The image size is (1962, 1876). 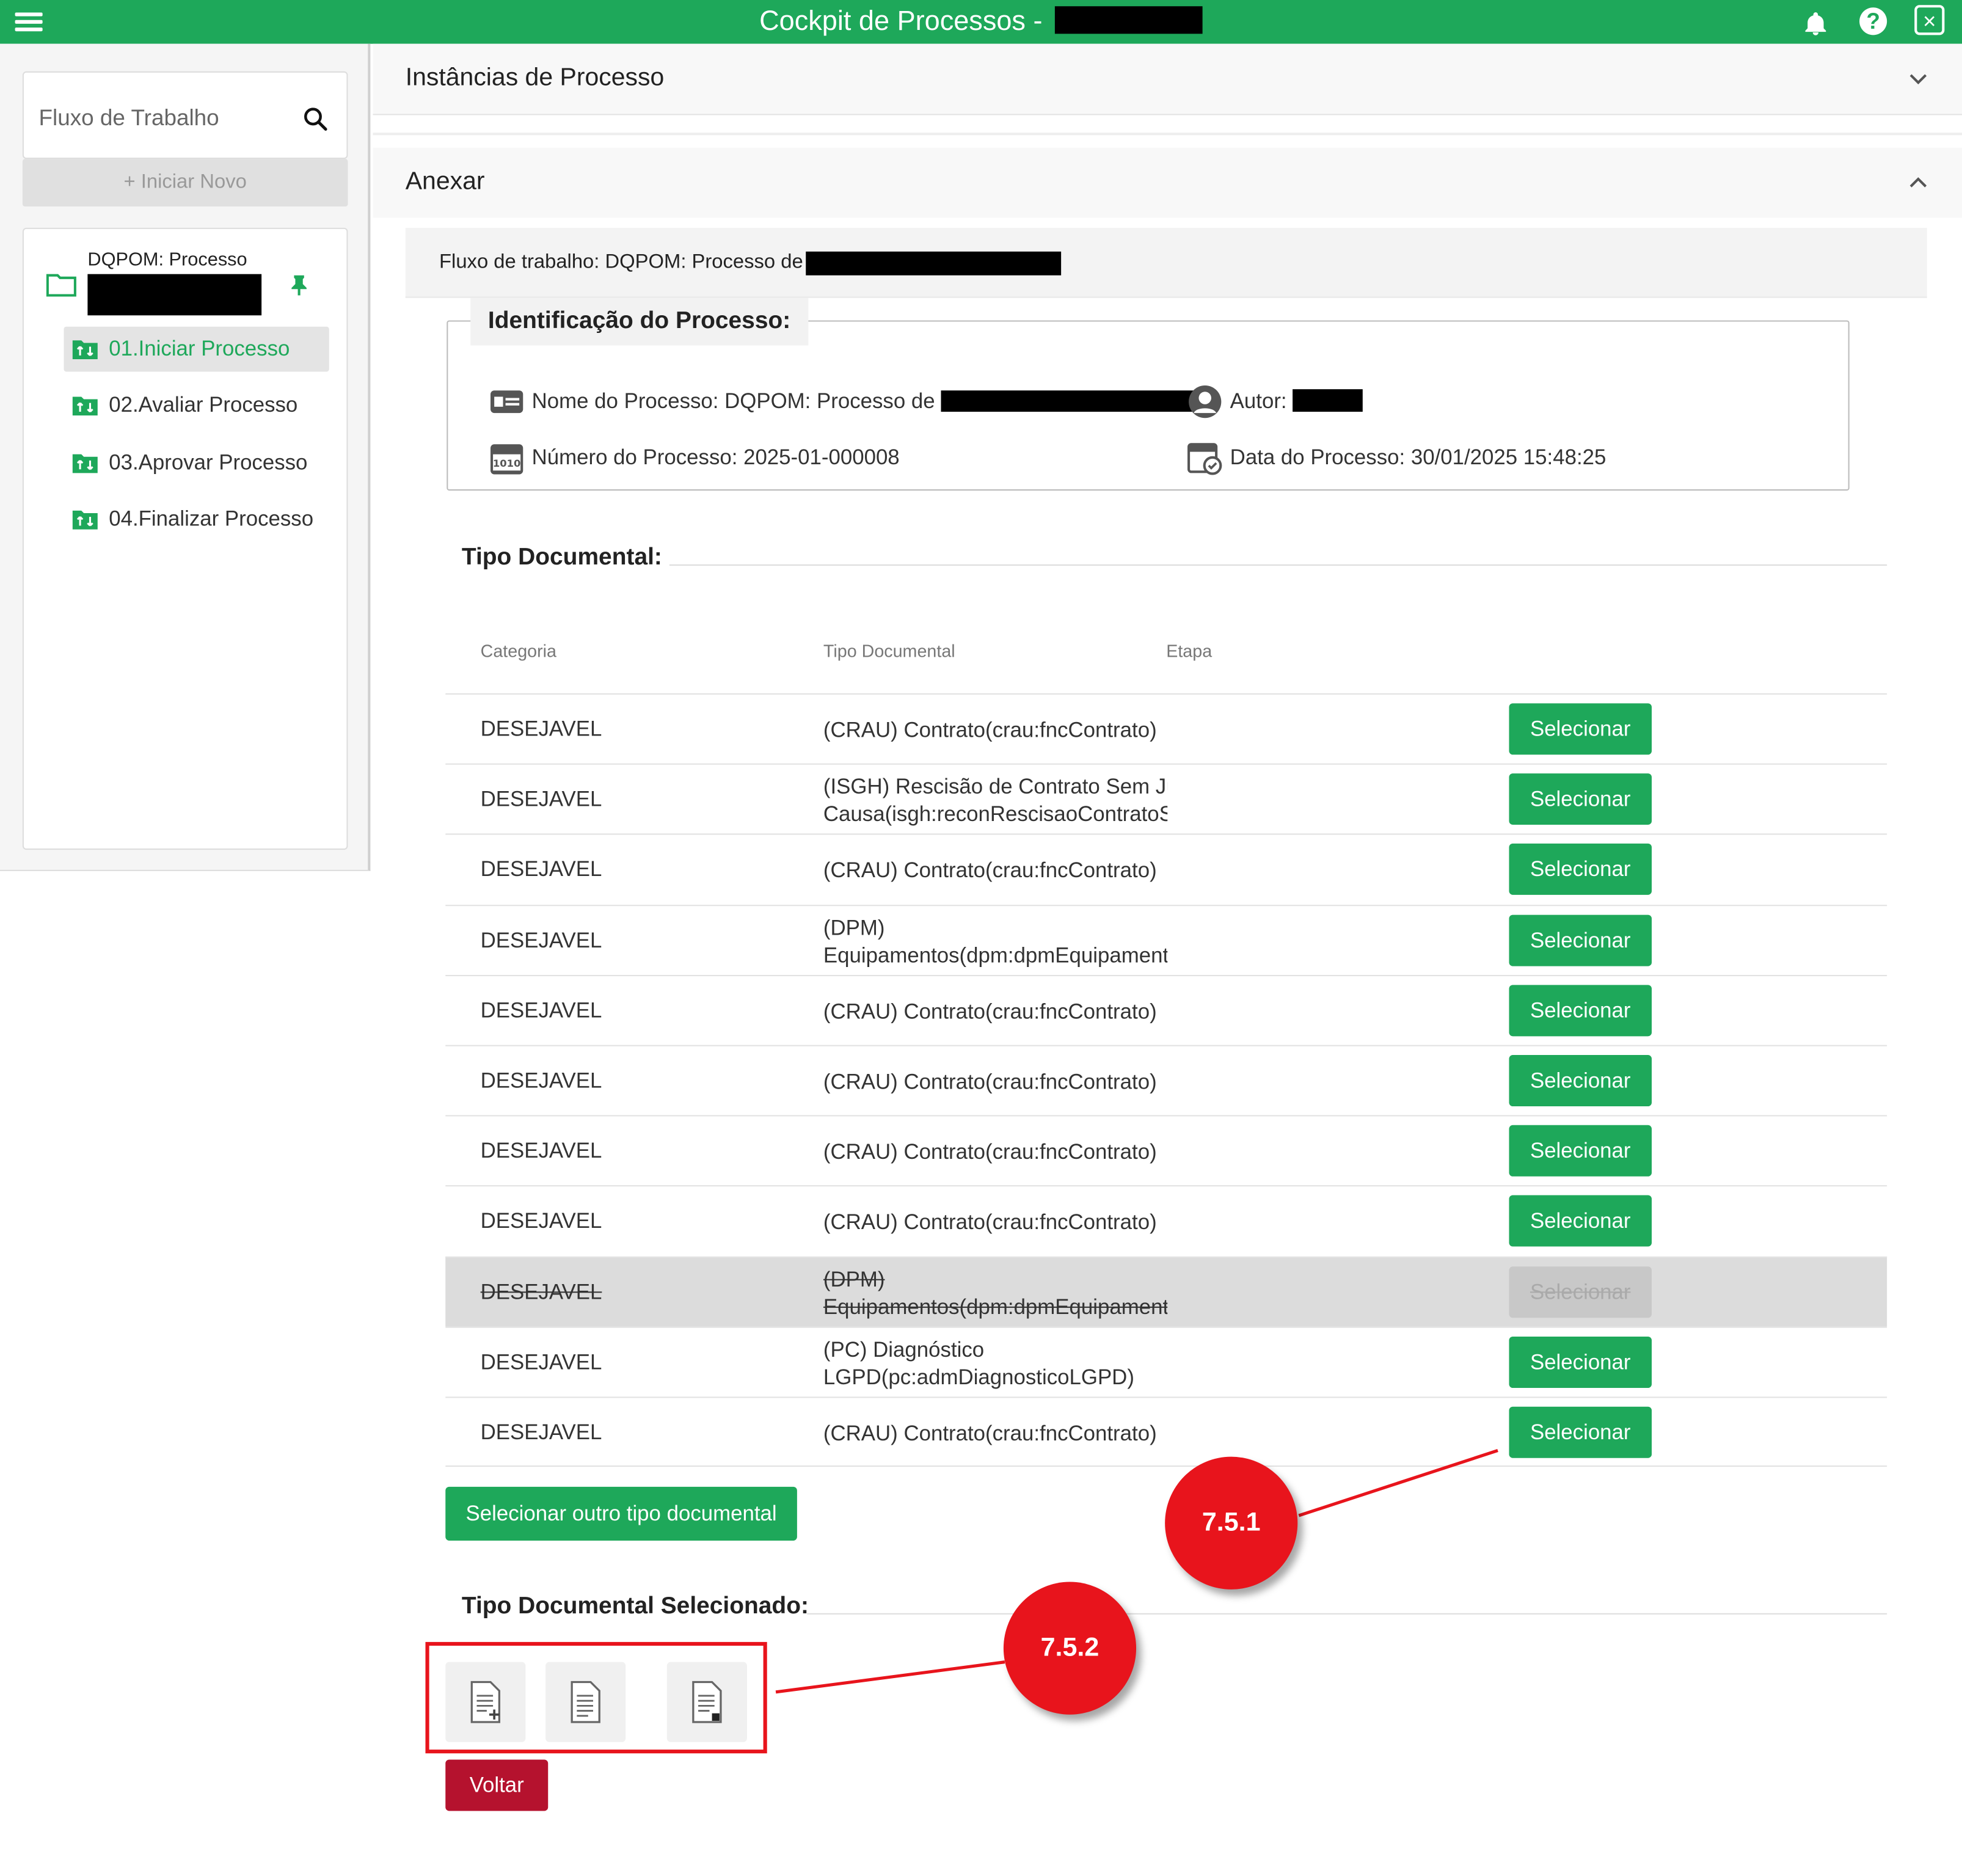 What do you see at coordinates (621, 1513) in the screenshot?
I see `select-other-type-button: Selecionar outro tipo documental` at bounding box center [621, 1513].